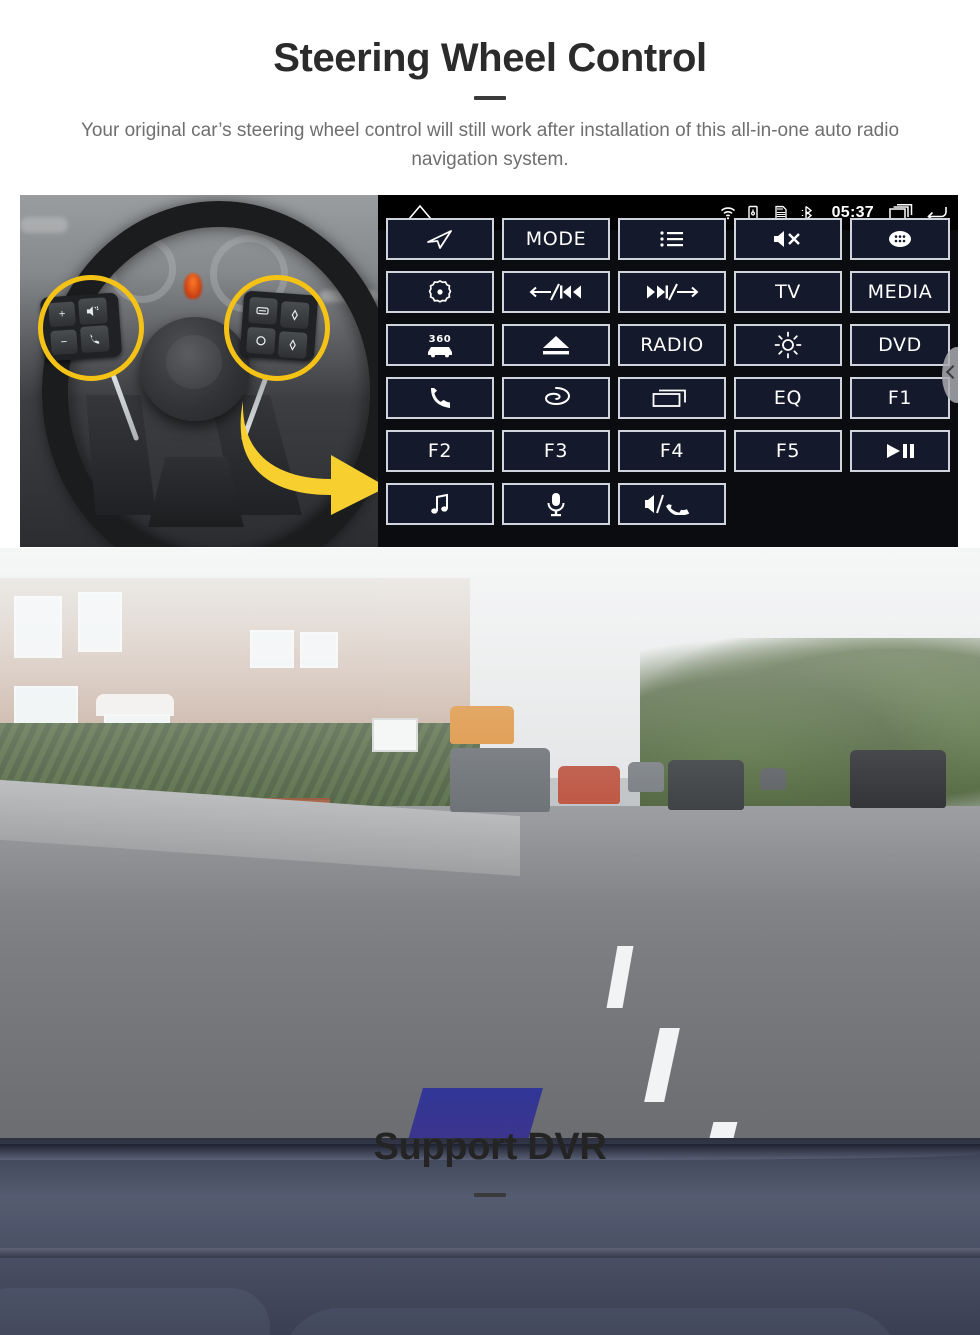 The height and width of the screenshot is (1335, 980). I want to click on key-f3: F3, so click(556, 451).